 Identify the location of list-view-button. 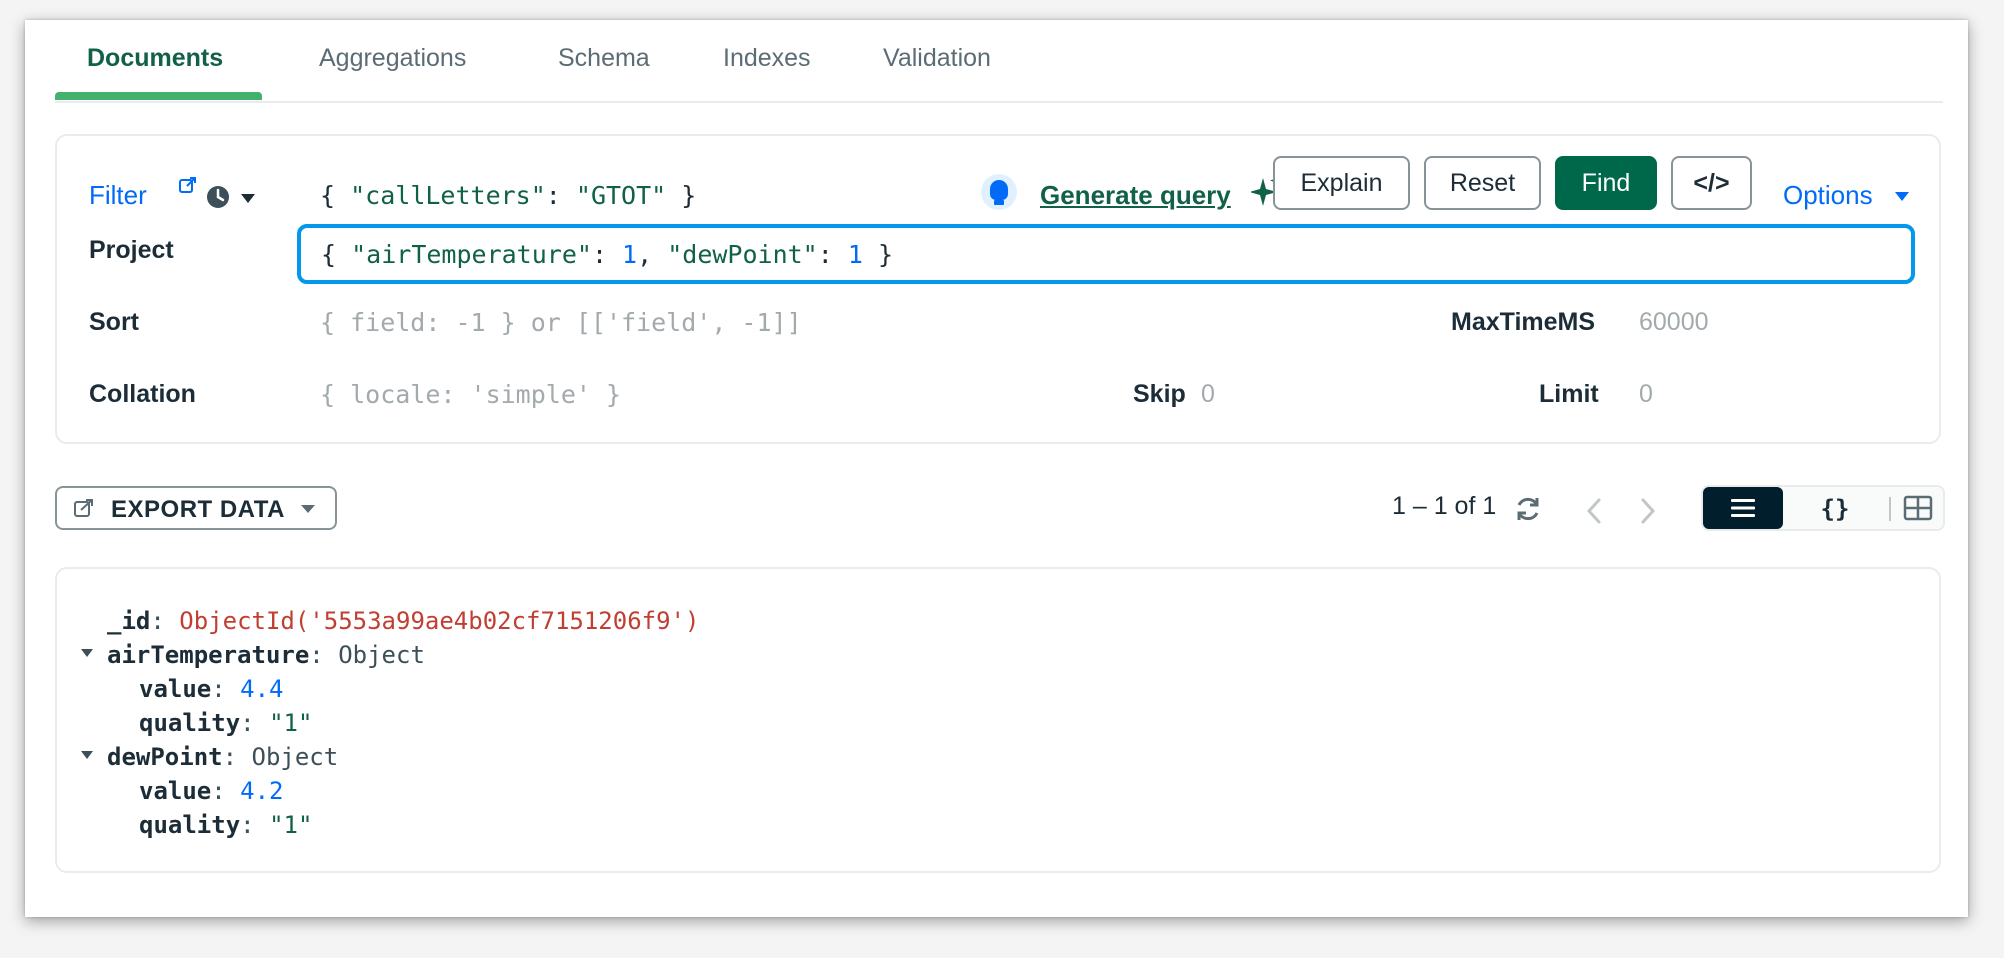
(1743, 508).